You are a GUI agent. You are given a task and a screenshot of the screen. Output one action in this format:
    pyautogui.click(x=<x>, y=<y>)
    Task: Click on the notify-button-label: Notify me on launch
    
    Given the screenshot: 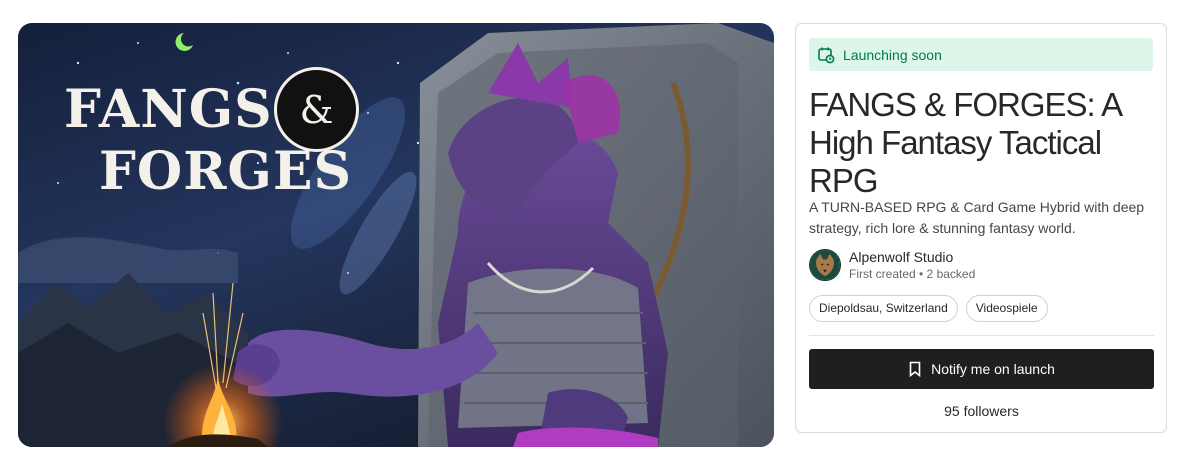 What is the action you would take?
    pyautogui.click(x=993, y=369)
    